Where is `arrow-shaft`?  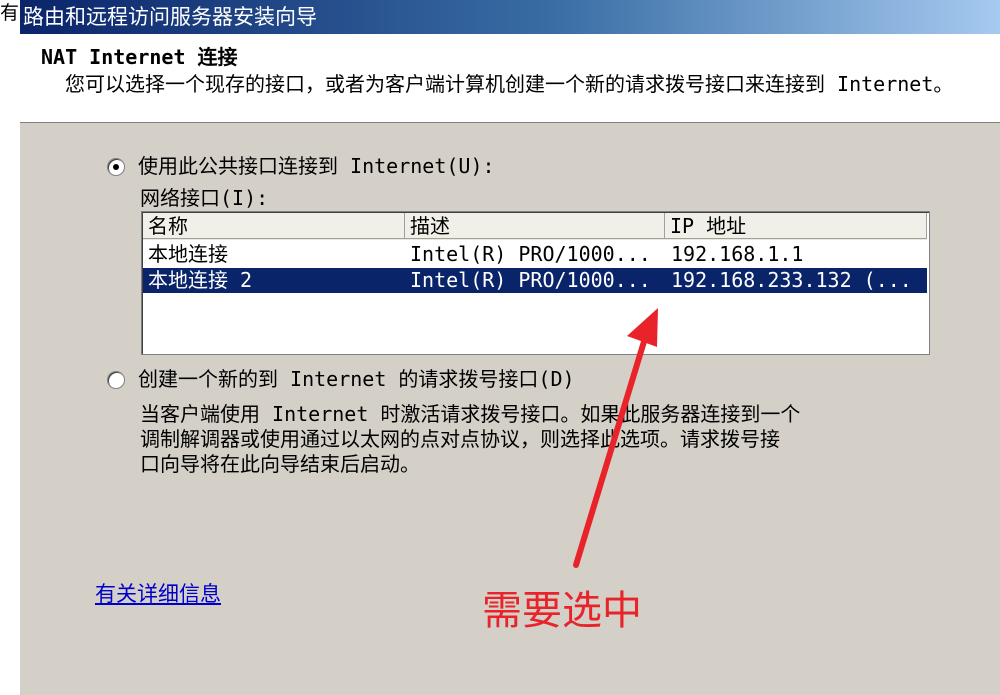
arrow-shaft is located at coordinates (611, 450).